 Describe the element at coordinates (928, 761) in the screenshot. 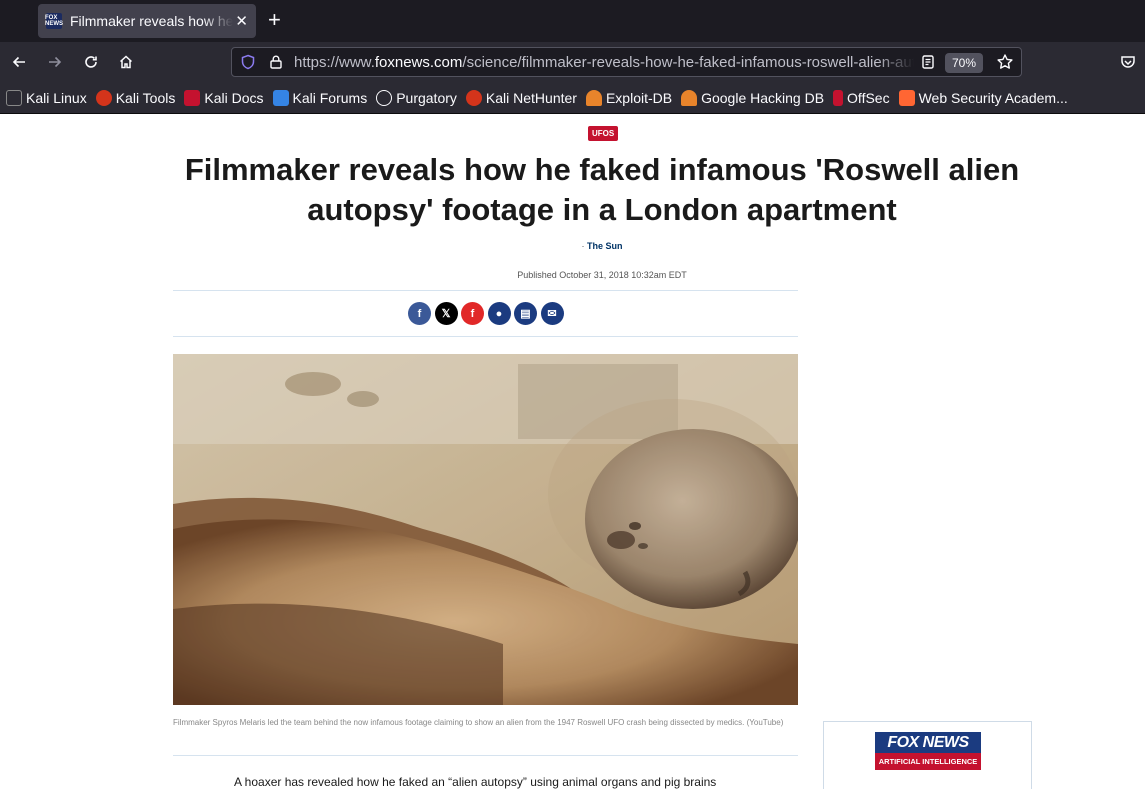

I see `promo-subtitle: ARTIFICIAL INTELLIGENCE` at that location.